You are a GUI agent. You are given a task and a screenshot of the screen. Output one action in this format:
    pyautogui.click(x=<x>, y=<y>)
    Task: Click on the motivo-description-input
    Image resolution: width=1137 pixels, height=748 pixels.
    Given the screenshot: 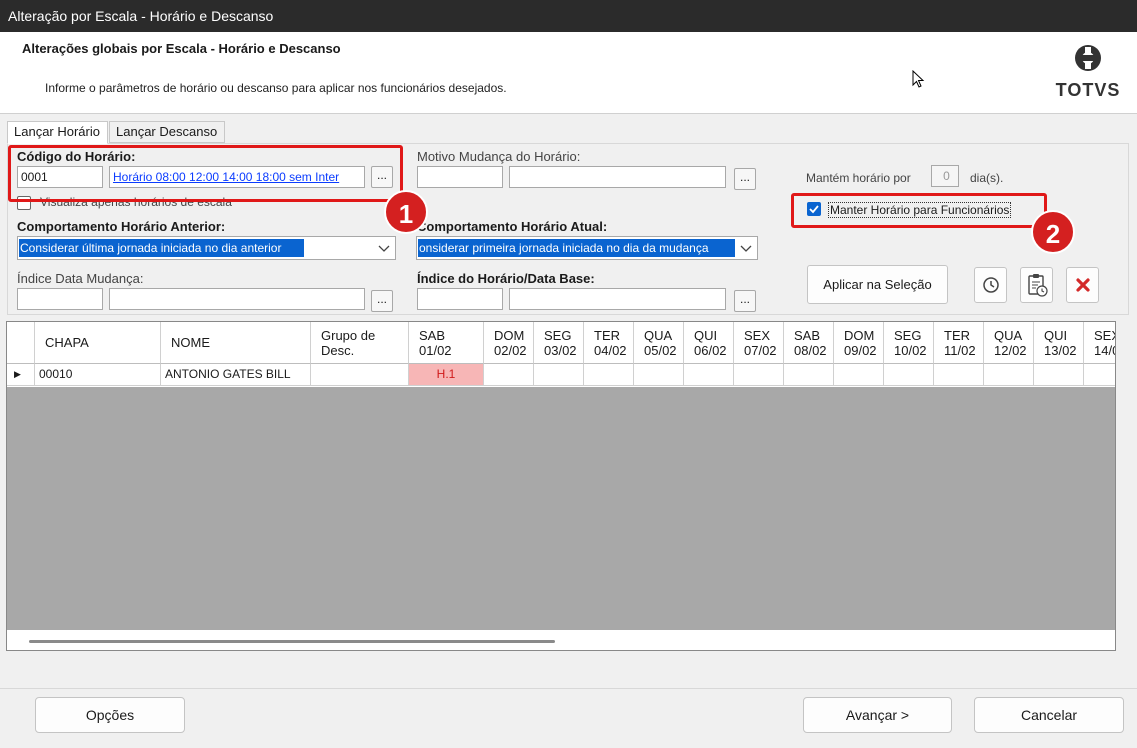 What is the action you would take?
    pyautogui.click(x=617, y=177)
    